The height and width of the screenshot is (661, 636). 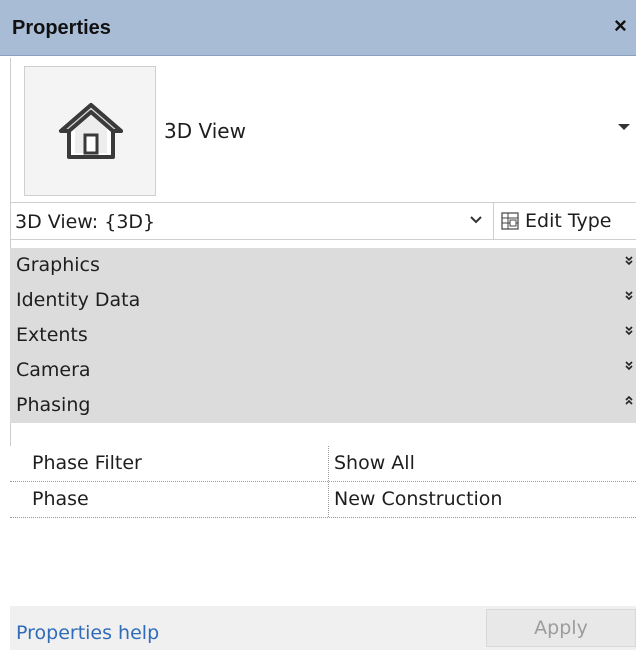 I want to click on house-icon, so click(x=91, y=131).